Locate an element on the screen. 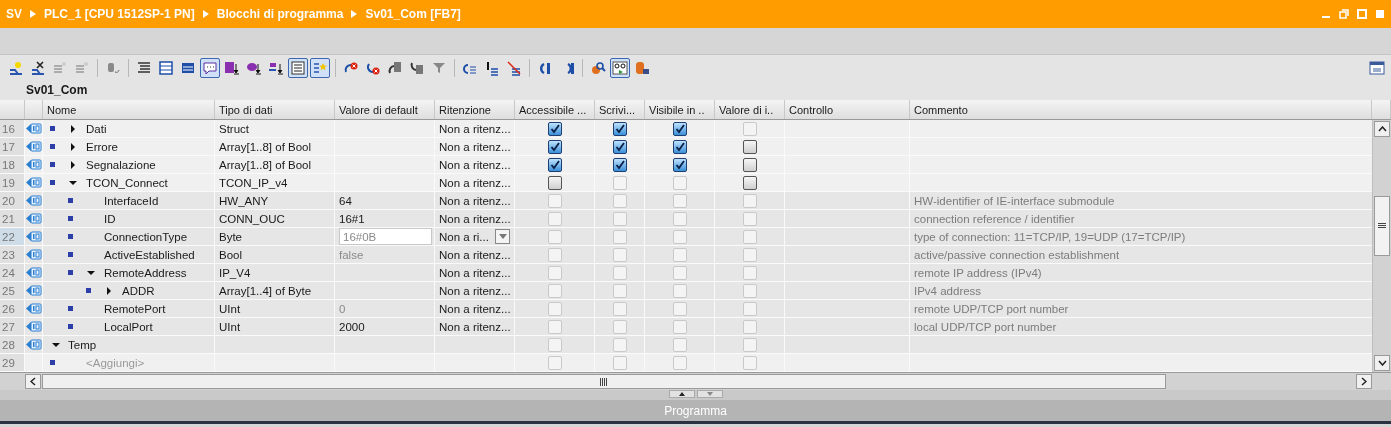  row-number: 29 is located at coordinates (12, 362).